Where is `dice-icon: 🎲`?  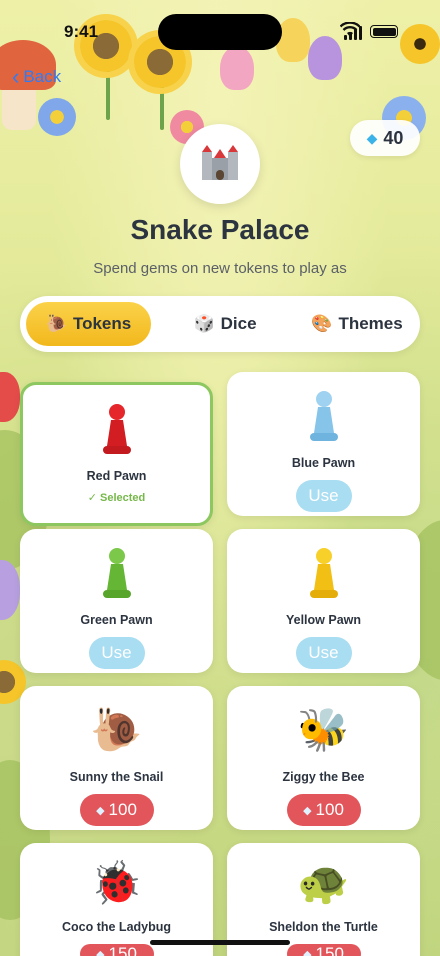
dice-icon: 🎲 is located at coordinates (204, 323).